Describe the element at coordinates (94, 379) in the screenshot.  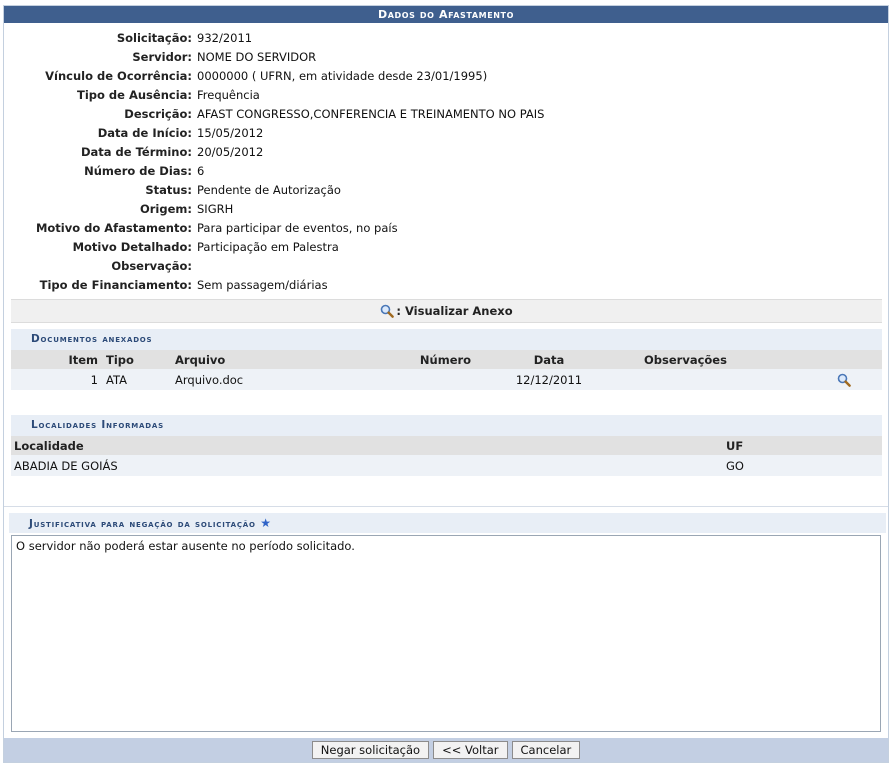
I see `cell-item: 1` at that location.